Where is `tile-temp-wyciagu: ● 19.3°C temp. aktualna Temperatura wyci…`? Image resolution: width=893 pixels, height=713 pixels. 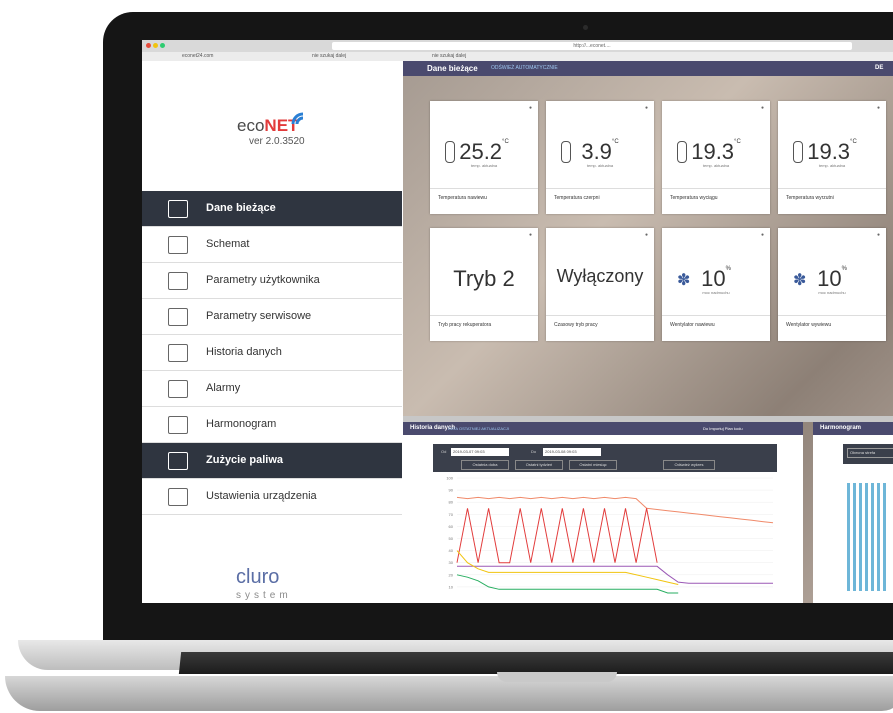 tile-temp-wyciagu: ● 19.3°C temp. aktualna Temperatura wyci… is located at coordinates (716, 157).